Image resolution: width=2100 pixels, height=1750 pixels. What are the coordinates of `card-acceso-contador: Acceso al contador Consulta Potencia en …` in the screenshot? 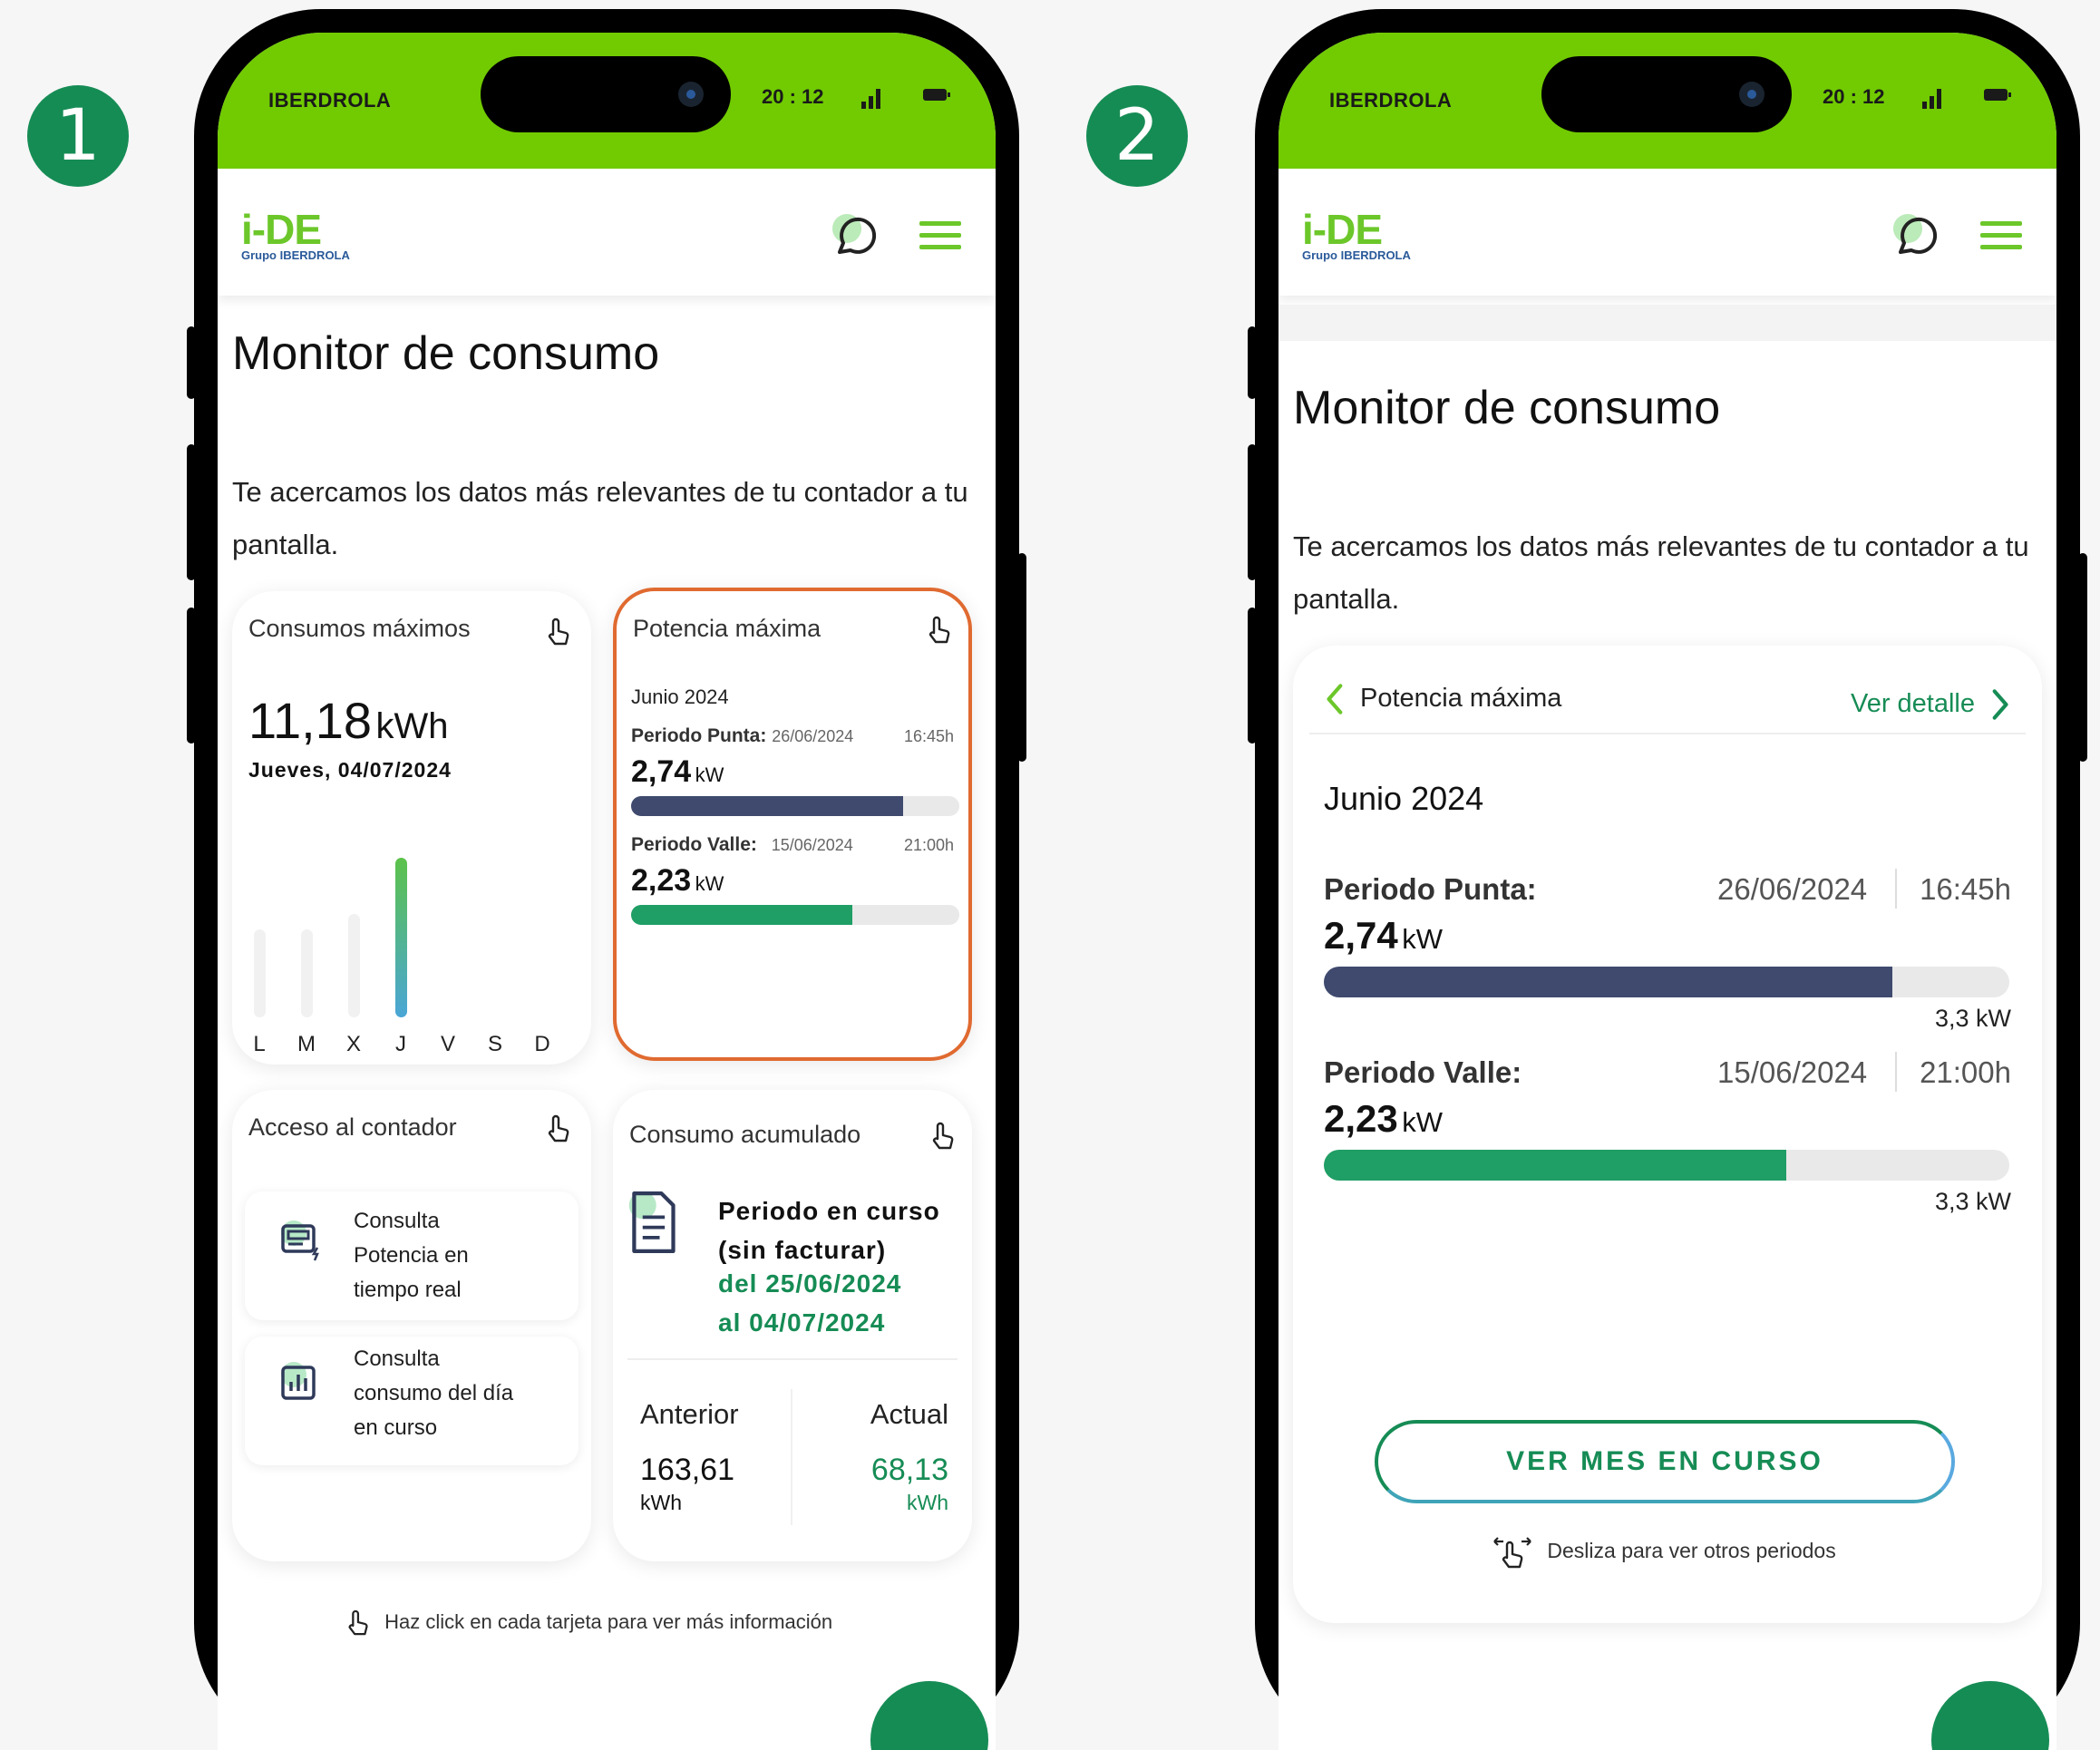 It's located at (411, 1325).